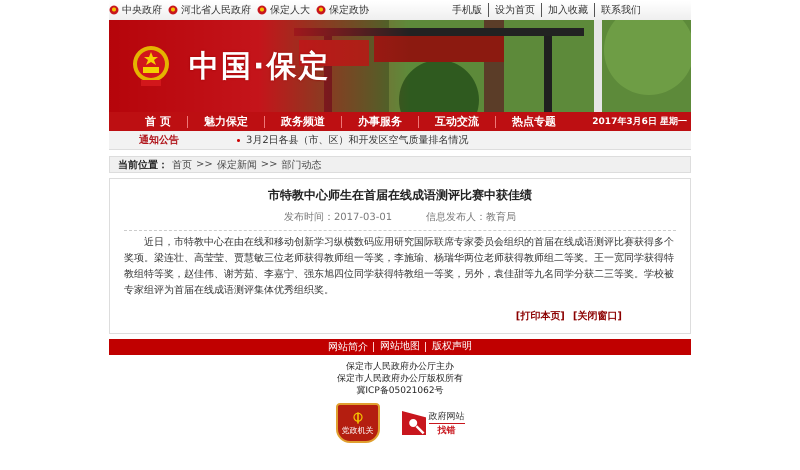  What do you see at coordinates (159, 140) in the screenshot?
I see `notice-label: 通知公告` at bounding box center [159, 140].